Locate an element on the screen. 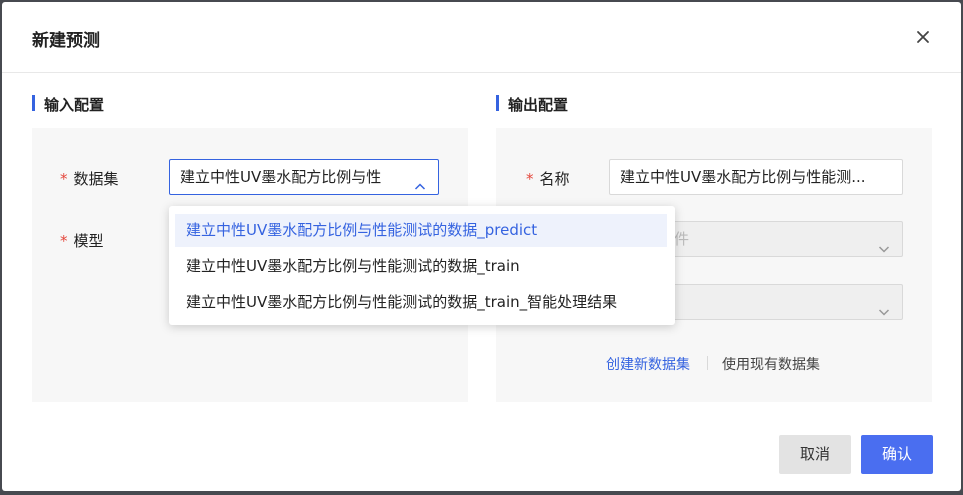  input-section-title: 输入配置 is located at coordinates (68, 104).